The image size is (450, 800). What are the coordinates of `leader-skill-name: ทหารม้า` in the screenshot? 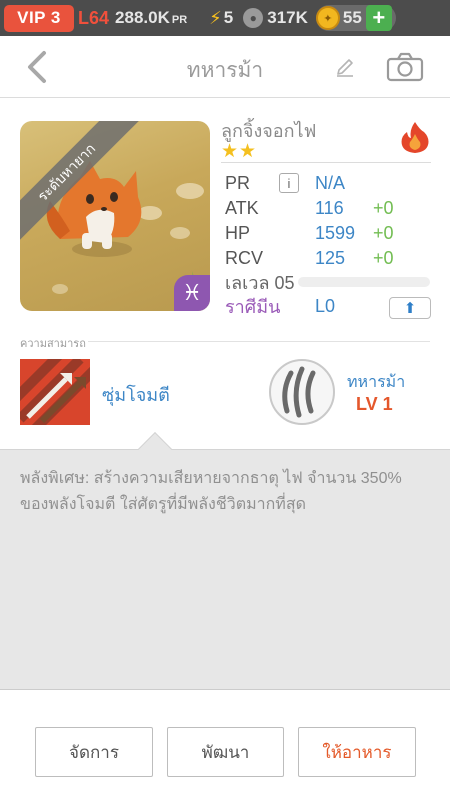 It's located at (376, 382).